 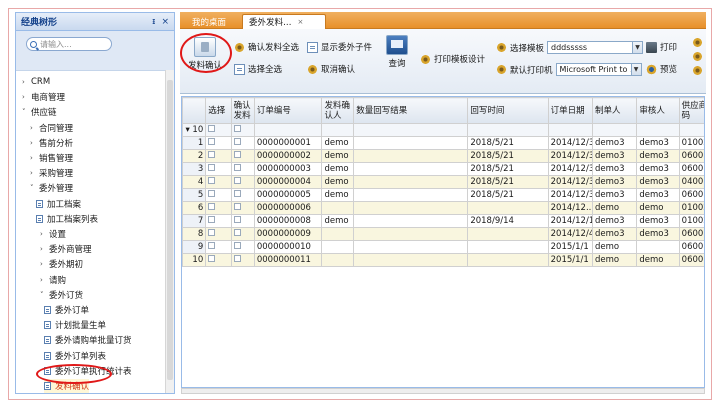 I want to click on preview-button: 预览, so click(x=661, y=69).